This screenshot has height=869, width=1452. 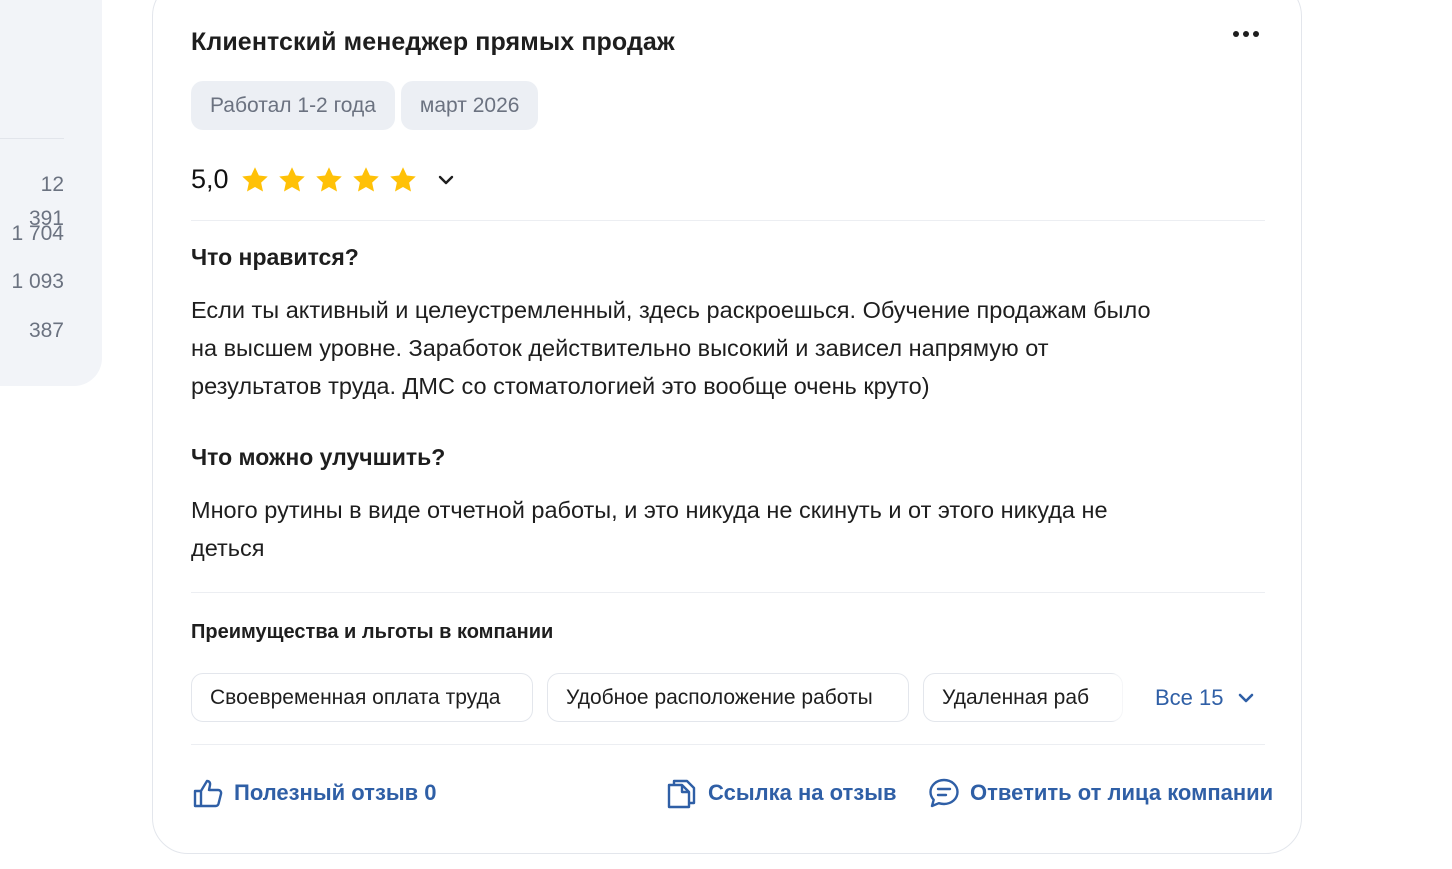 I want to click on review-tags: Работал 1-2 года март 2026, so click(x=365, y=105).